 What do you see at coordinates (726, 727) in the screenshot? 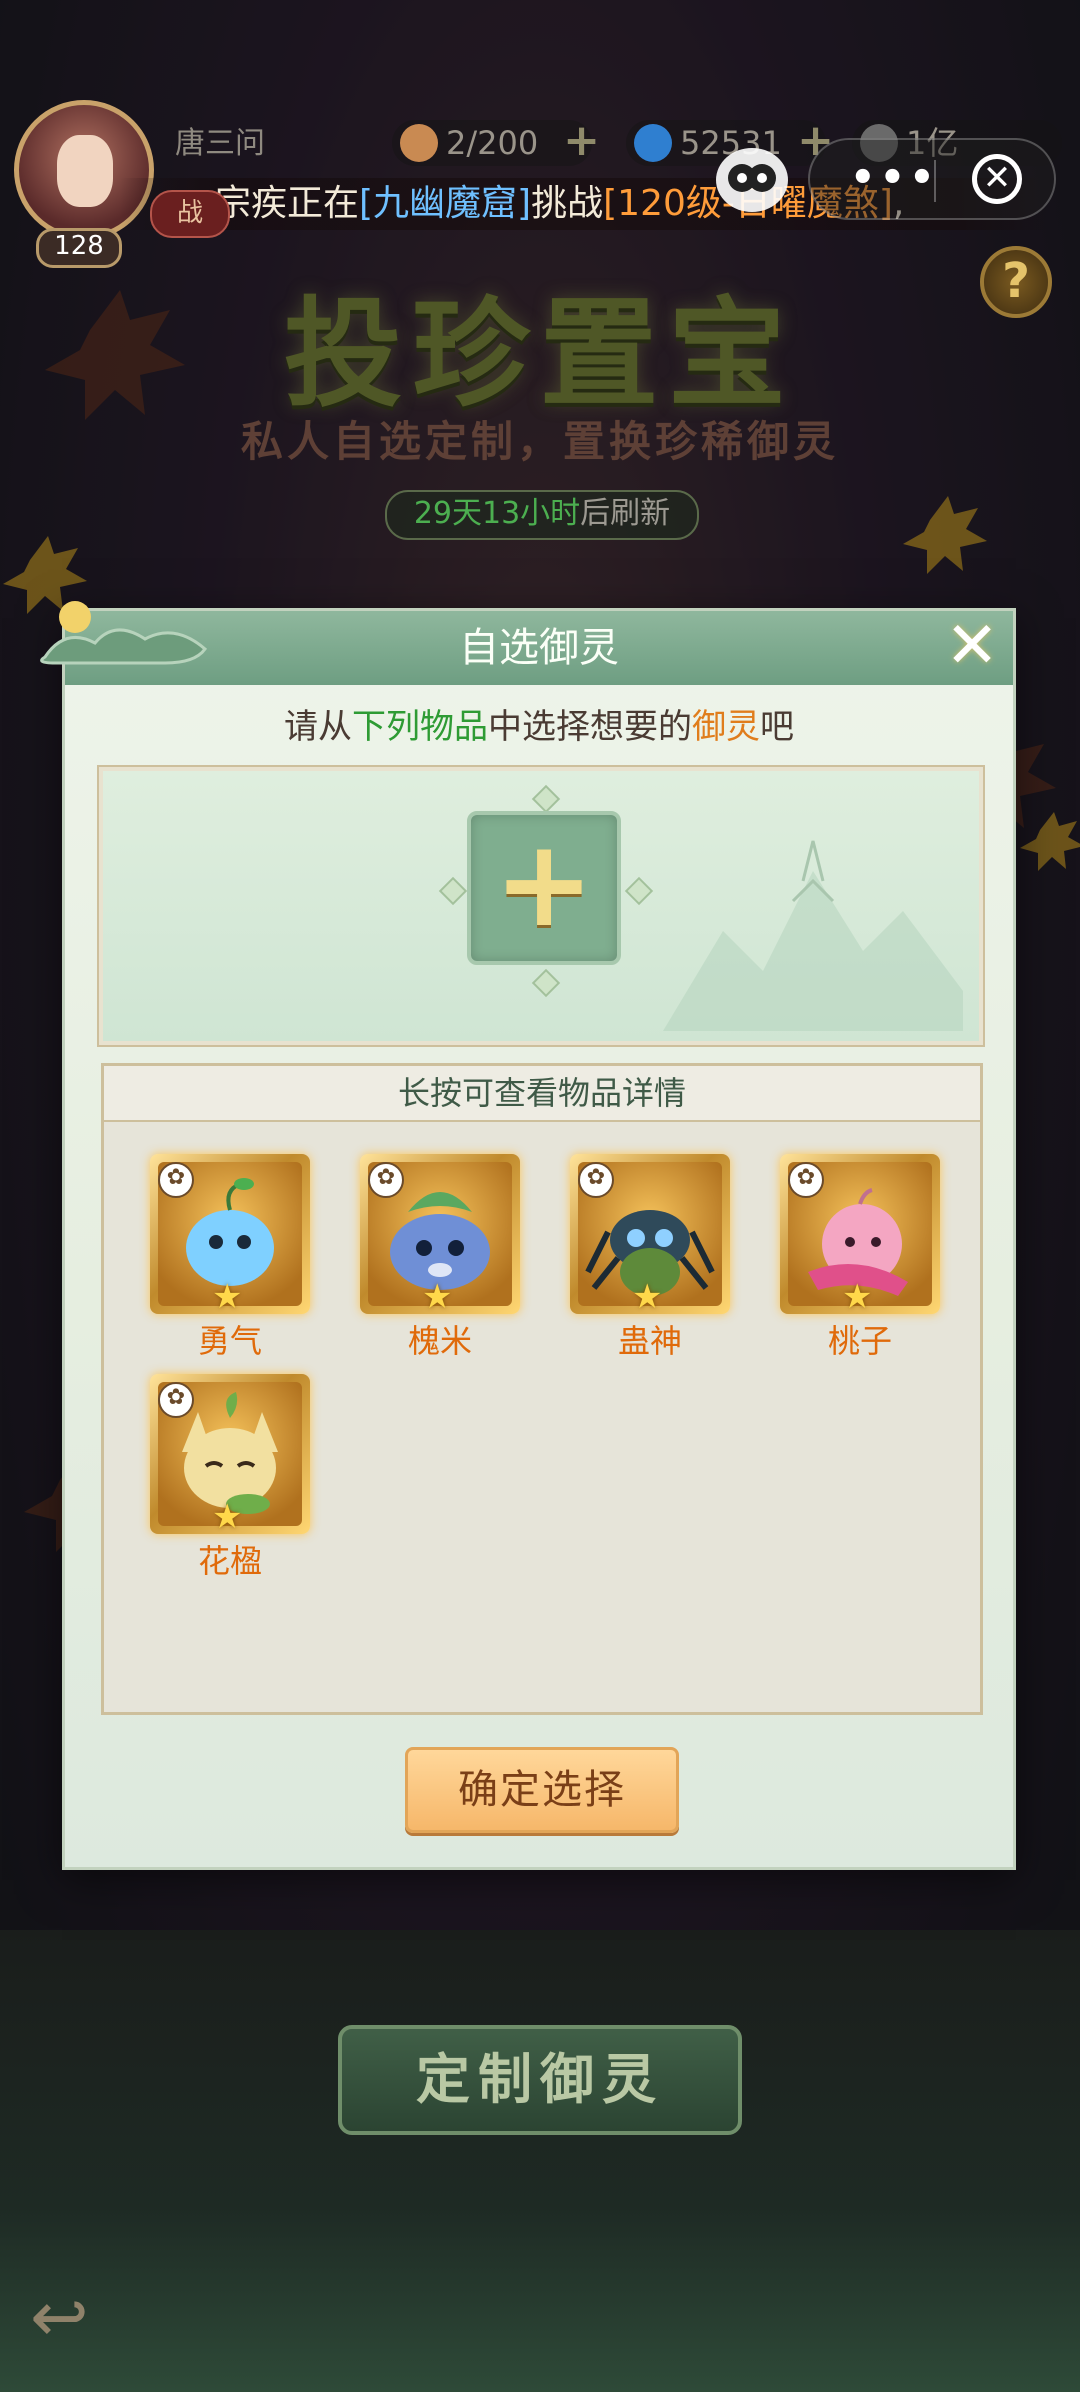
I see `prompt-spirit-highlight: 御灵` at bounding box center [726, 727].